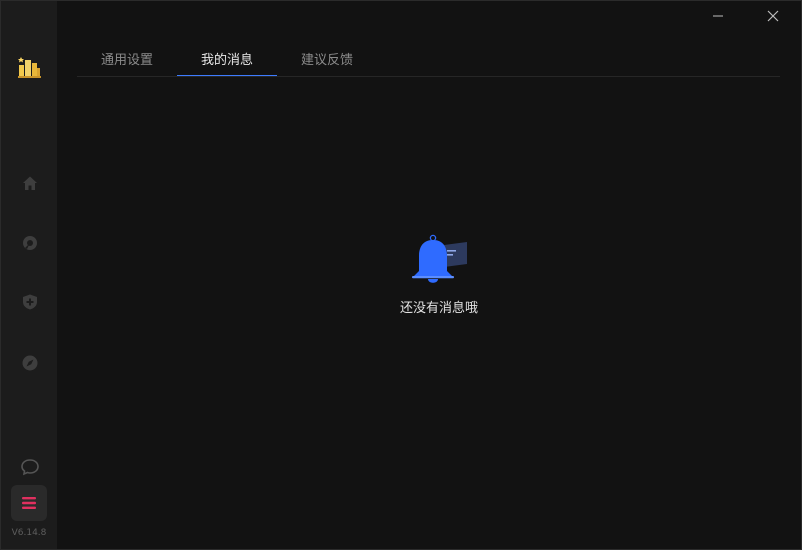 The image size is (802, 550). What do you see at coordinates (438, 308) in the screenshot?
I see `empty-state-message: 还没有消息哦` at bounding box center [438, 308].